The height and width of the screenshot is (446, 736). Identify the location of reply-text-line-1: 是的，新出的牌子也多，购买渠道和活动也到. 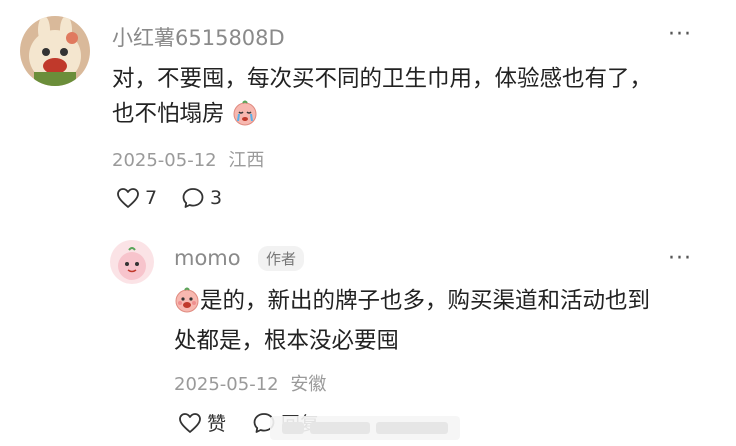
(425, 301).